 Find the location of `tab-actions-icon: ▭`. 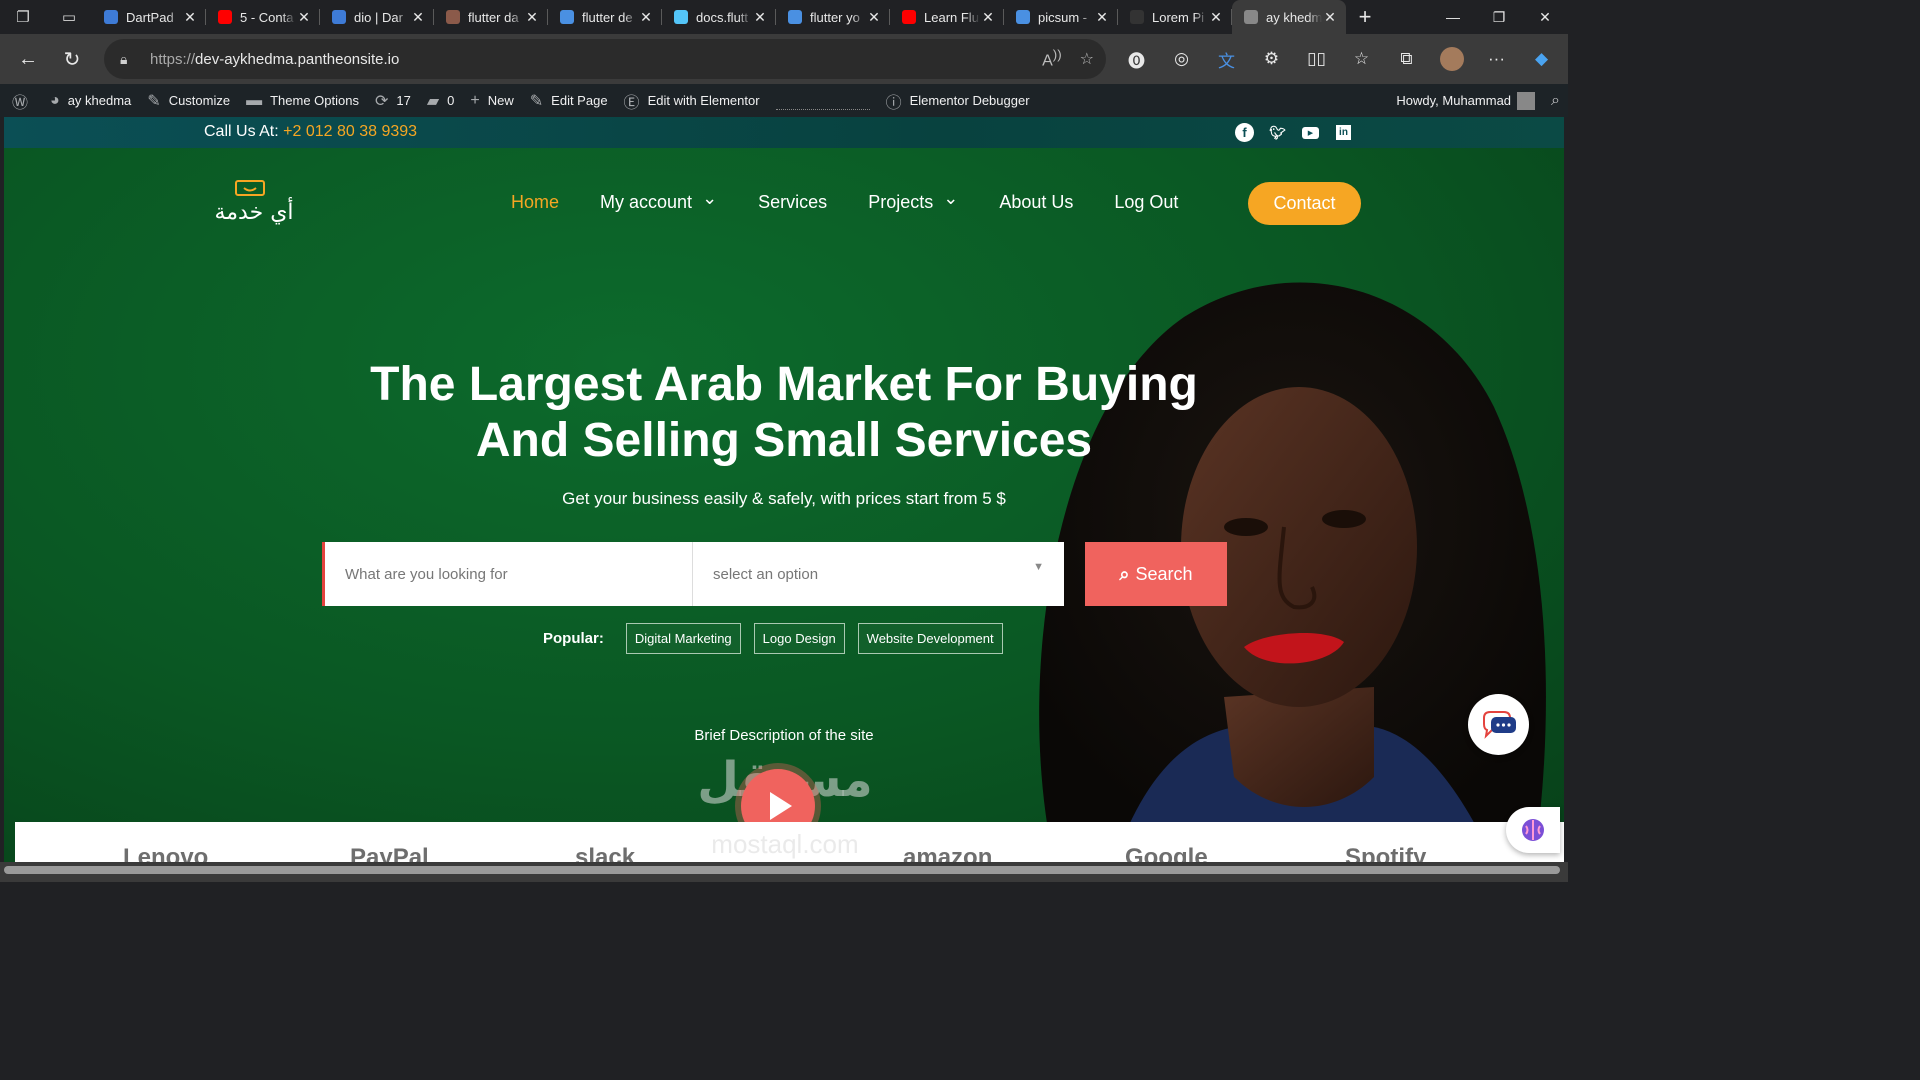

tab-actions-icon: ▭ is located at coordinates (69, 17).